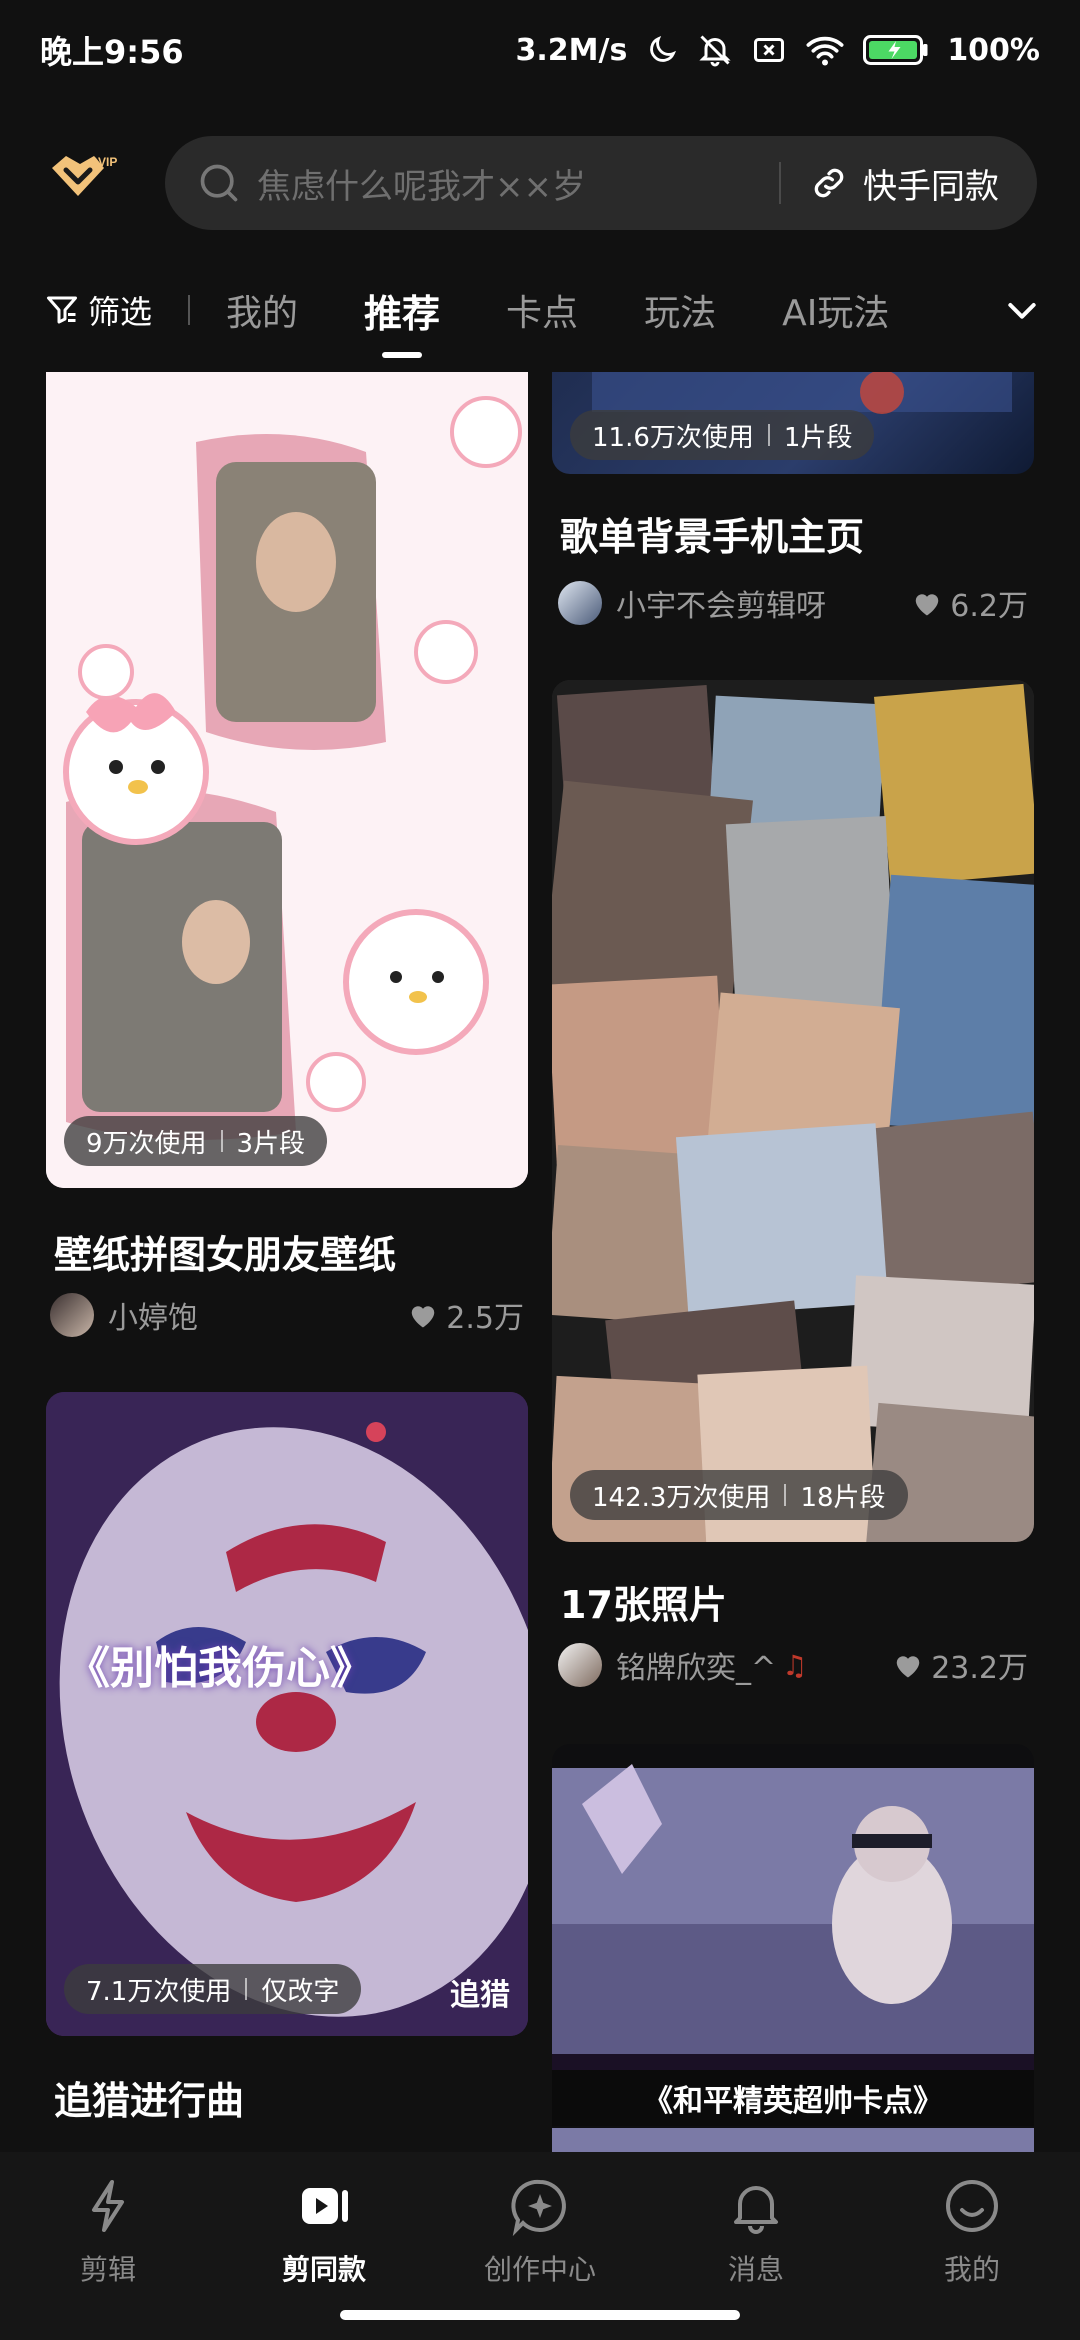  What do you see at coordinates (712, 533) in the screenshot?
I see `card-title: 歌单背景手机主页` at bounding box center [712, 533].